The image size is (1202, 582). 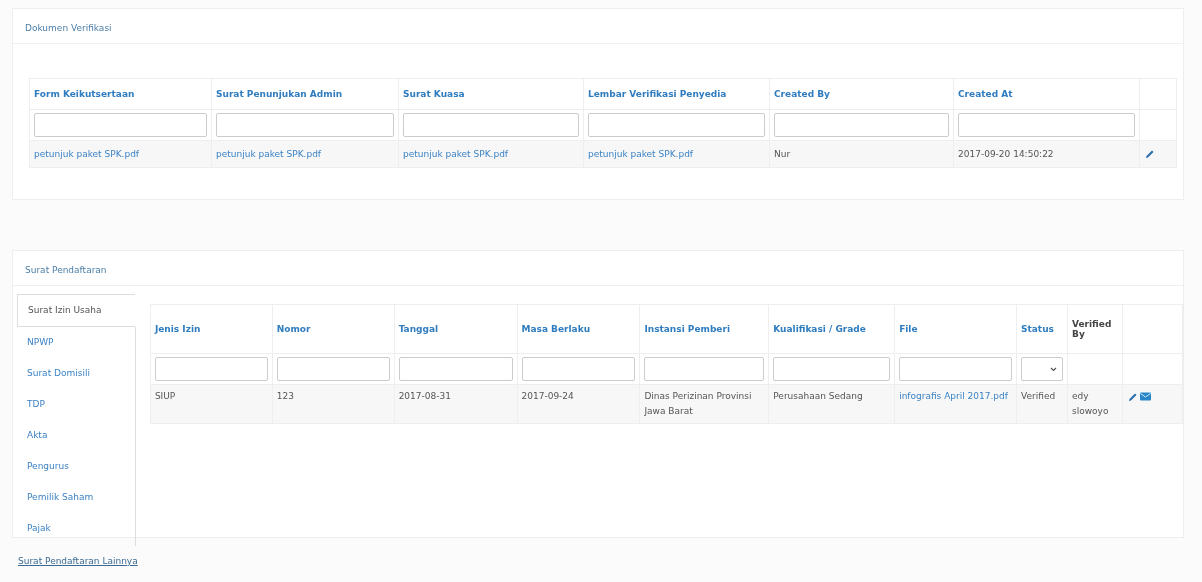 I want to click on section-title: Dokumen Verifikasi, so click(x=598, y=26).